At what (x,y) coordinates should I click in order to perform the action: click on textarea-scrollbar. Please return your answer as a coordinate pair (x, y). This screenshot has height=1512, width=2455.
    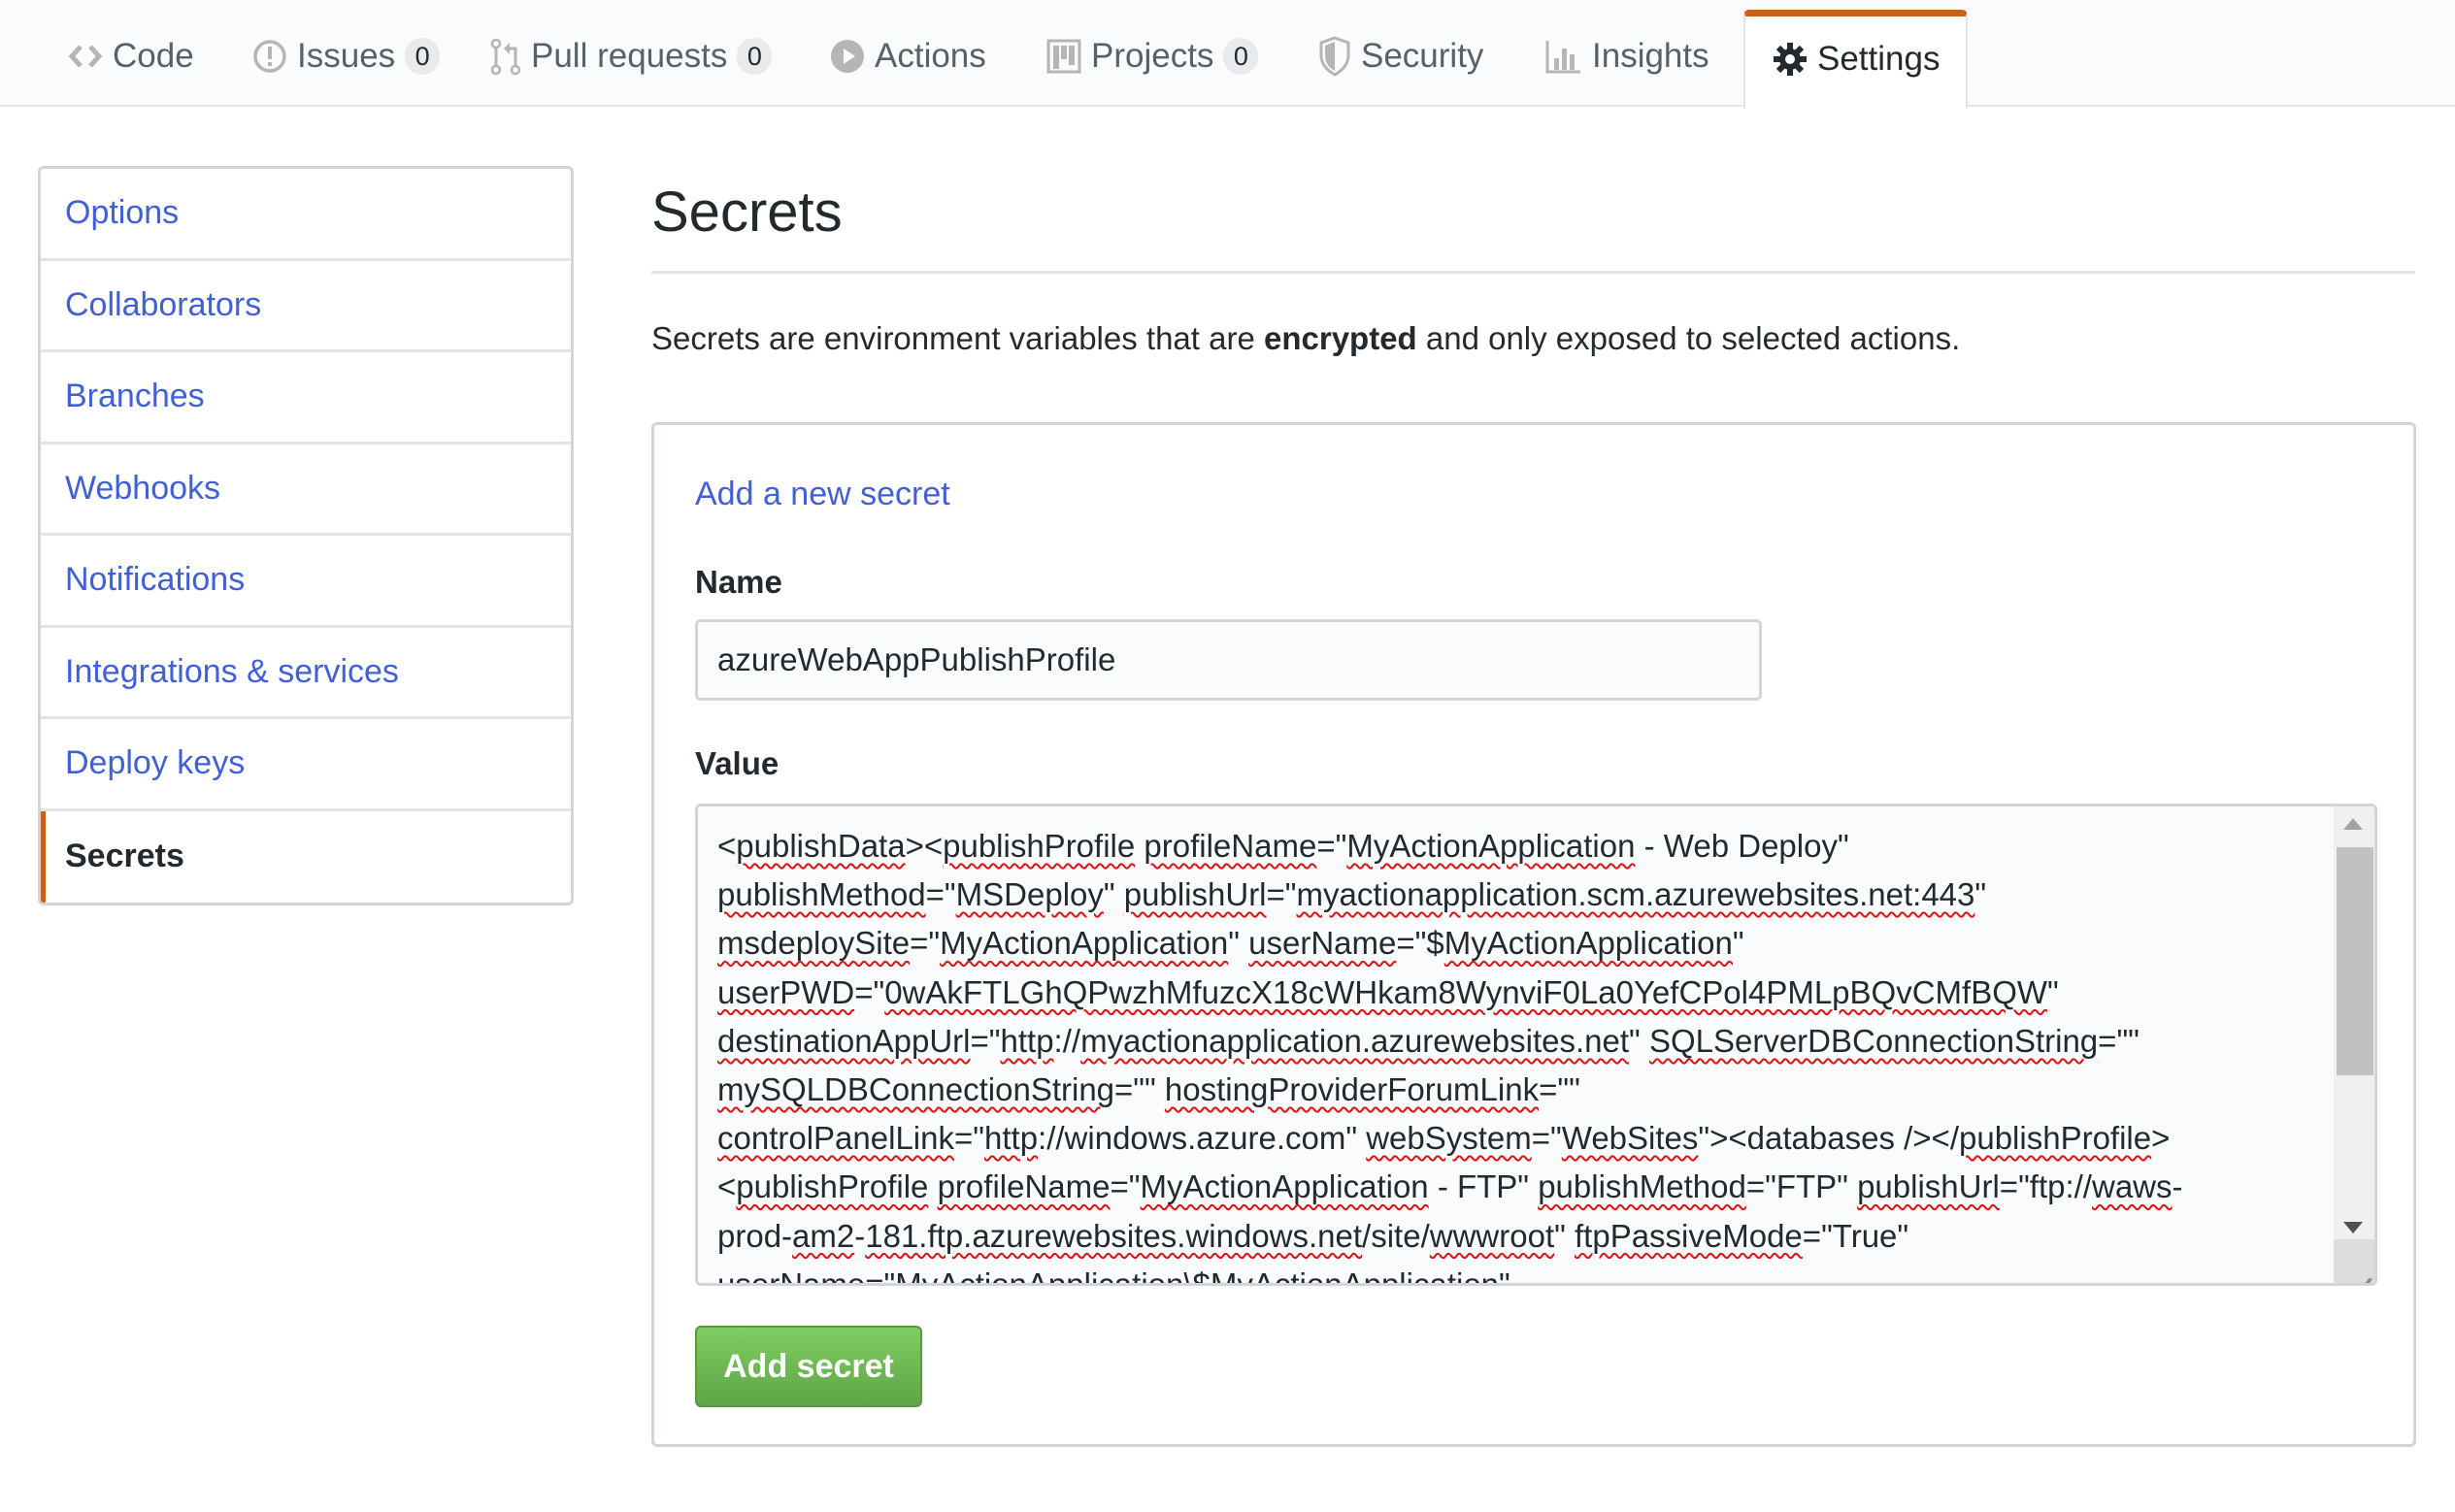
    Looking at the image, I should click on (2354, 1044).